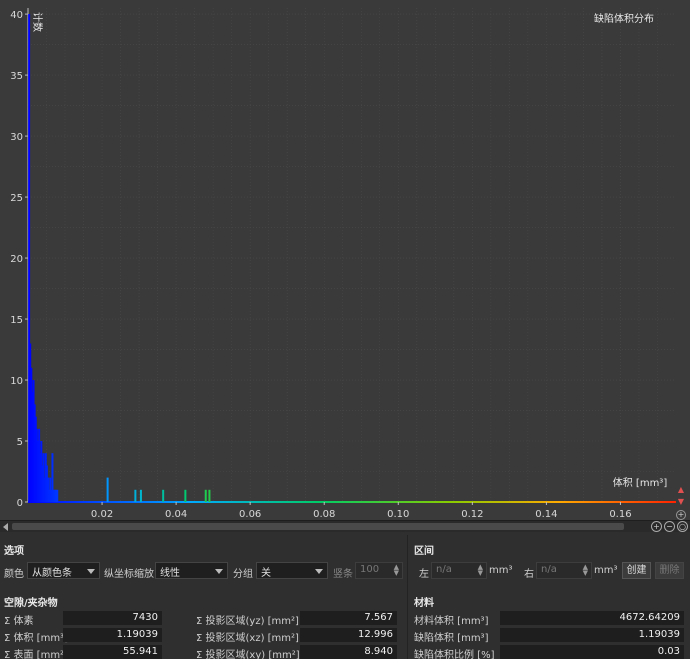 Image resolution: width=690 pixels, height=659 pixels. Describe the element at coordinates (16, 320) in the screenshot. I see `y-tick-label: 15` at that location.